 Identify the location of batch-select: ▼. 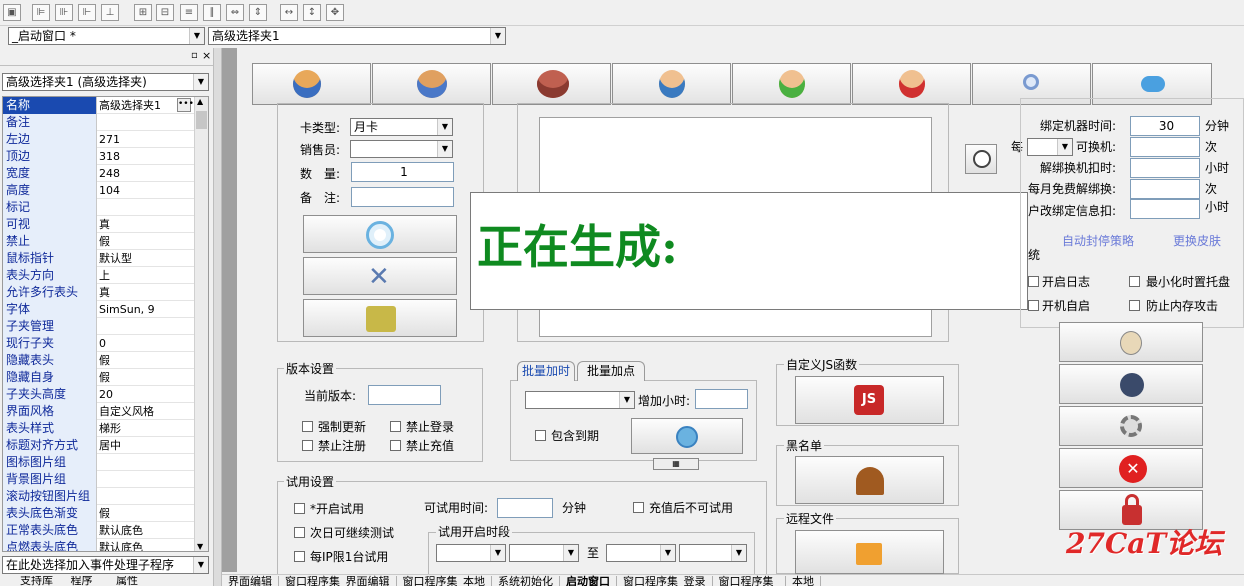
(580, 400).